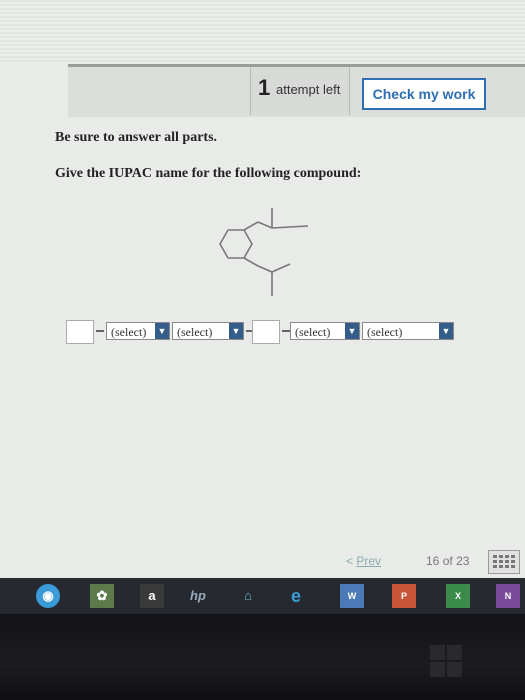 This screenshot has height=700, width=525. What do you see at coordinates (136, 137) in the screenshot?
I see `instructions-text: Be sure to answer all parts.` at bounding box center [136, 137].